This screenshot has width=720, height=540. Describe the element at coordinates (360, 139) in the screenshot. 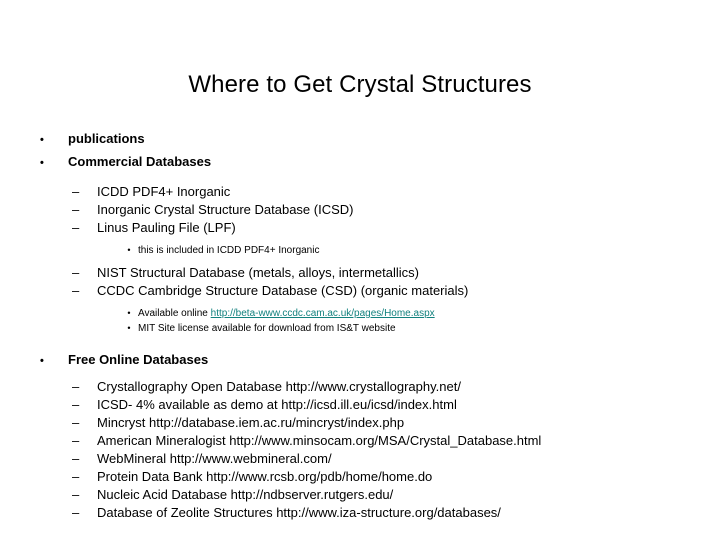

I see `bullet-item-publications: • publications` at that location.